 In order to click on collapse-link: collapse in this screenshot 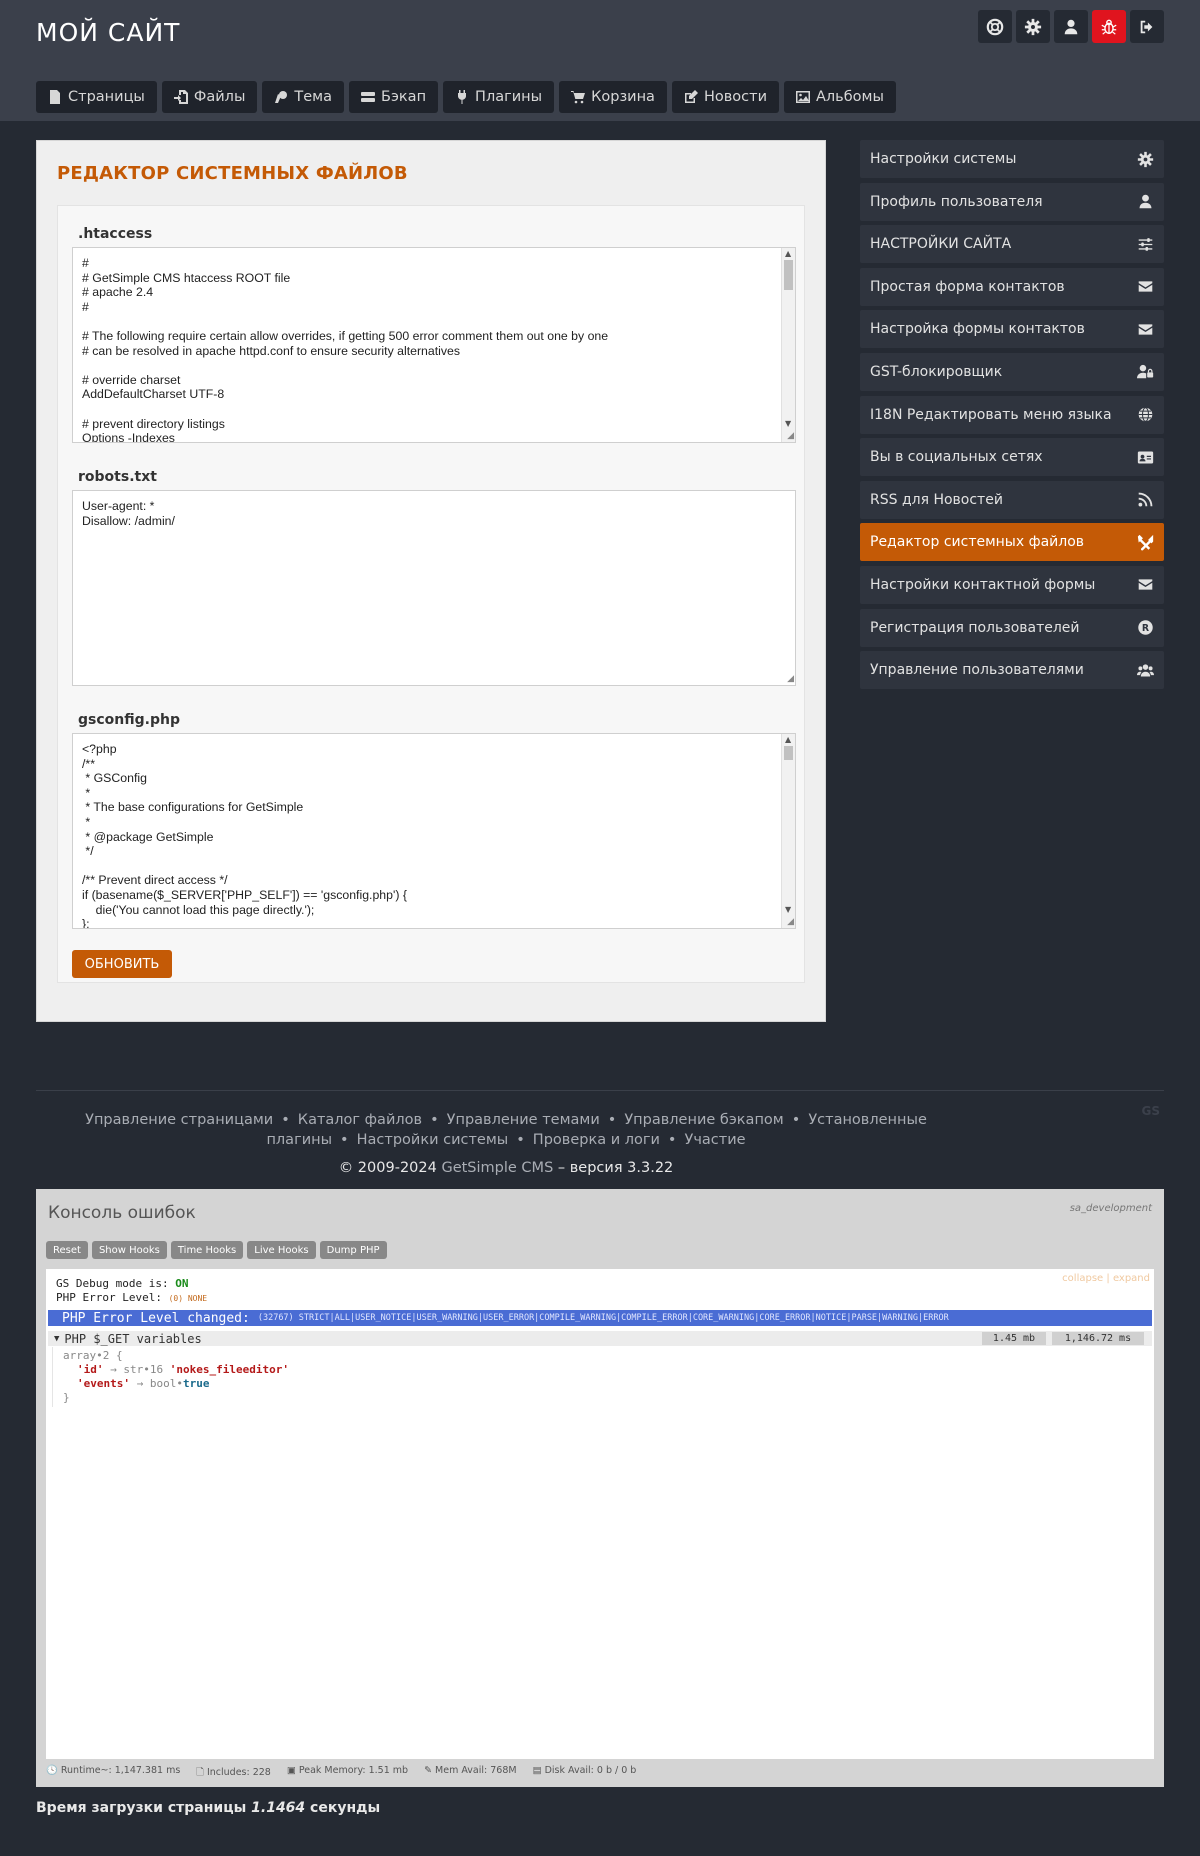, I will do `click(1082, 1278)`.